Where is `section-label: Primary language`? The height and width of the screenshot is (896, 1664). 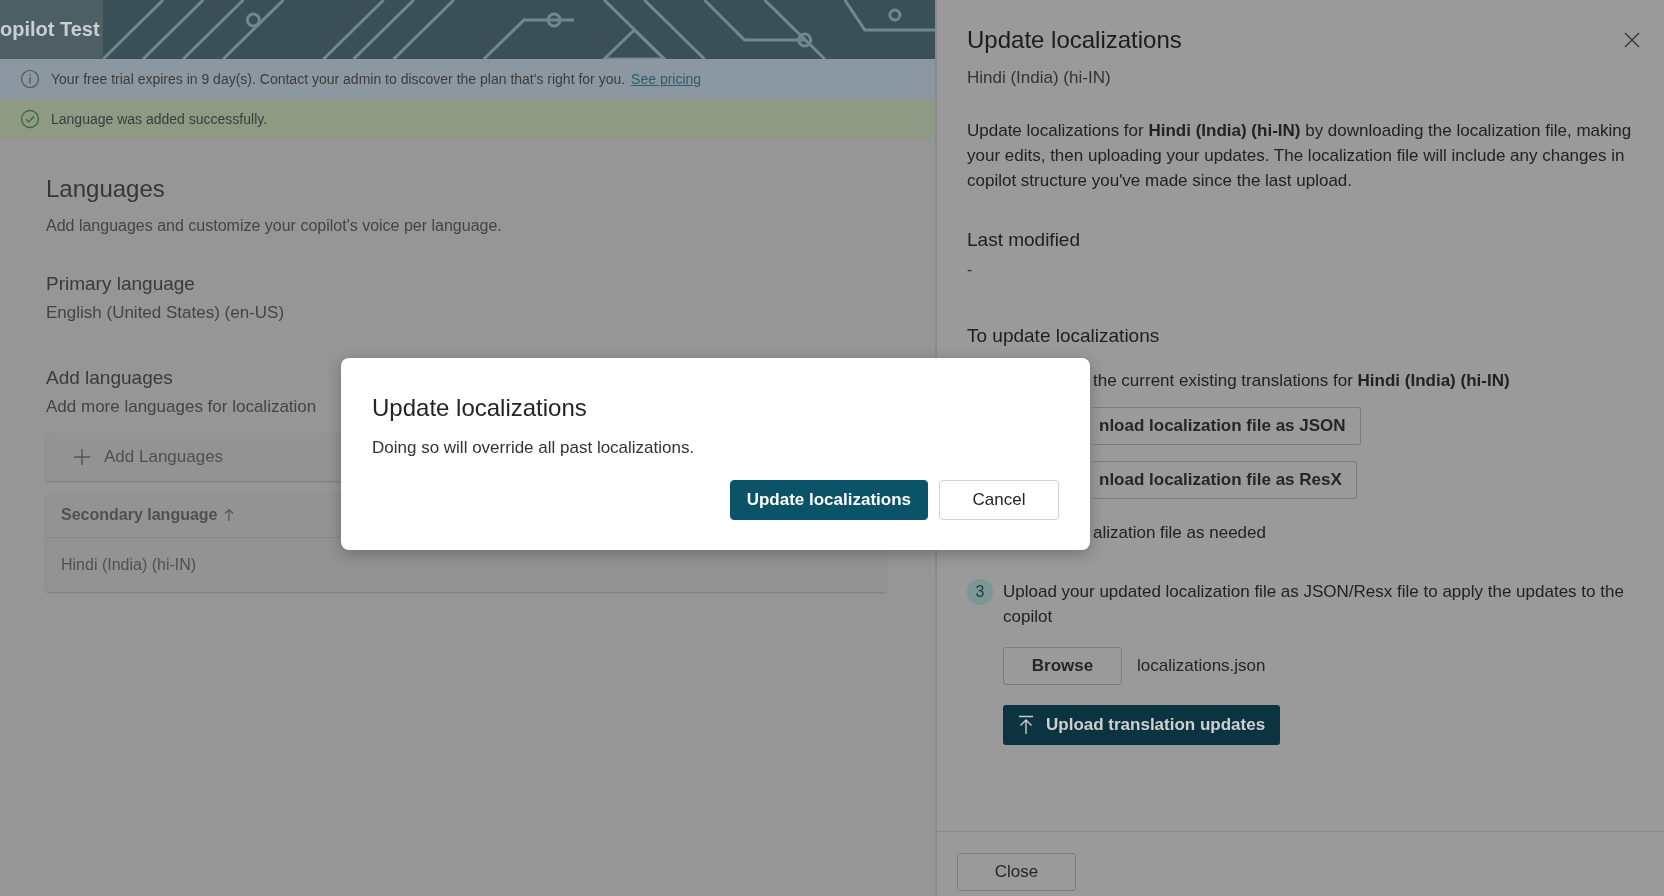 section-label: Primary language is located at coordinates (120, 284).